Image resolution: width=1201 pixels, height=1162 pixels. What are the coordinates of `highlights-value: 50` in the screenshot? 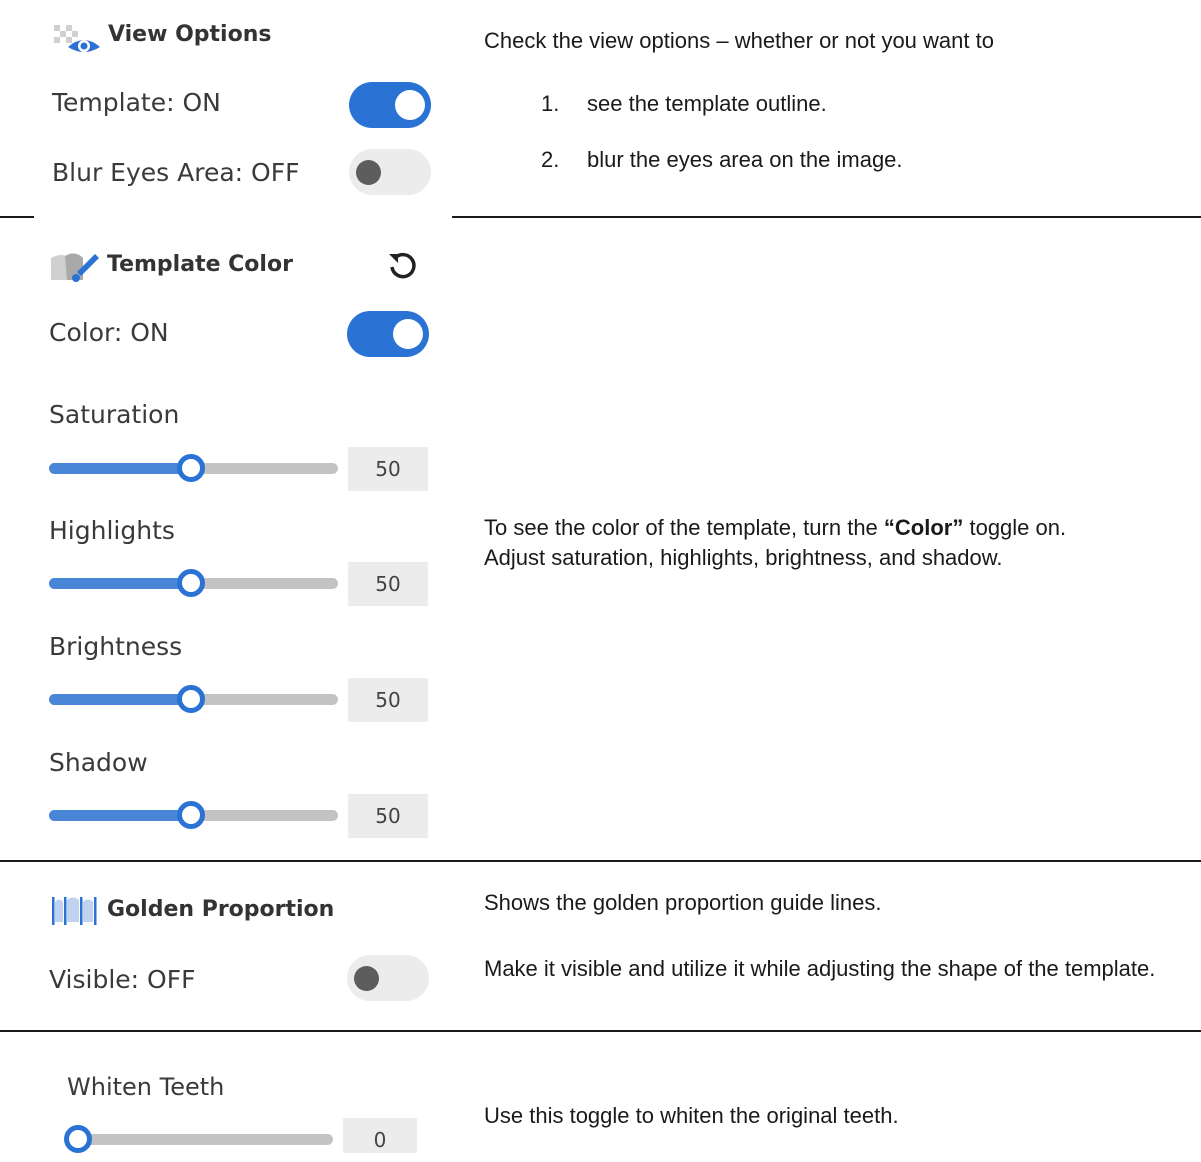 It's located at (388, 584).